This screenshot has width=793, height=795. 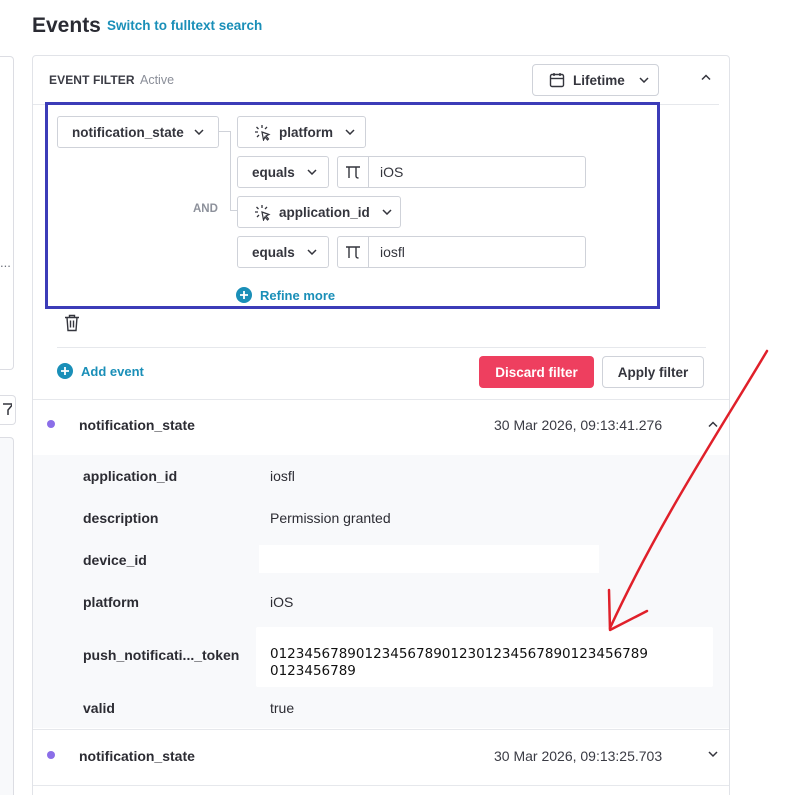 What do you see at coordinates (99, 708) in the screenshot?
I see `property-key: valid` at bounding box center [99, 708].